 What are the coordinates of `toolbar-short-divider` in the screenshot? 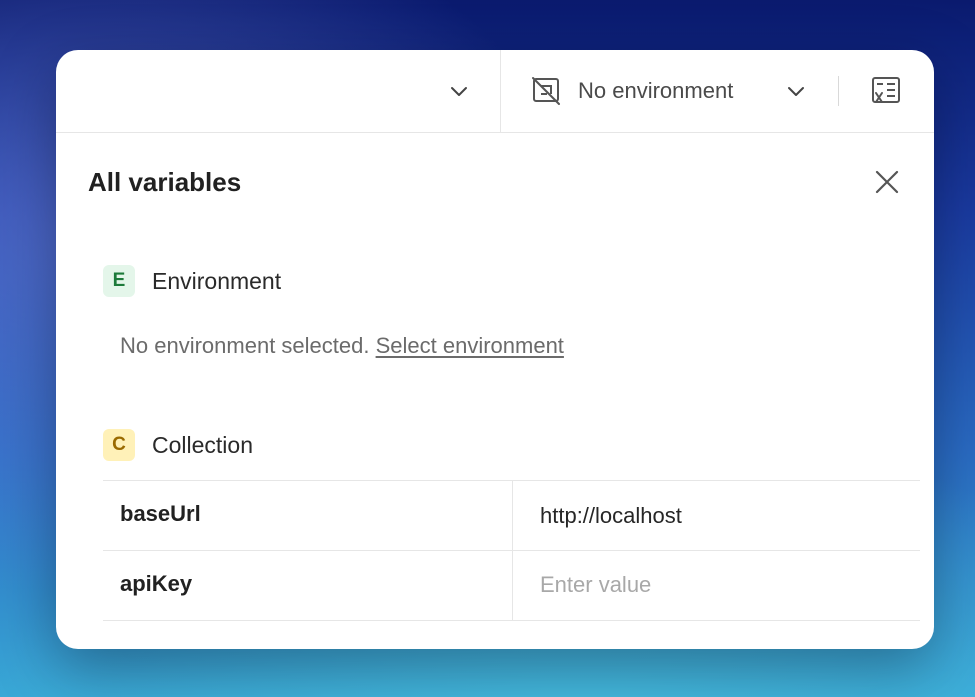 It's located at (838, 91).